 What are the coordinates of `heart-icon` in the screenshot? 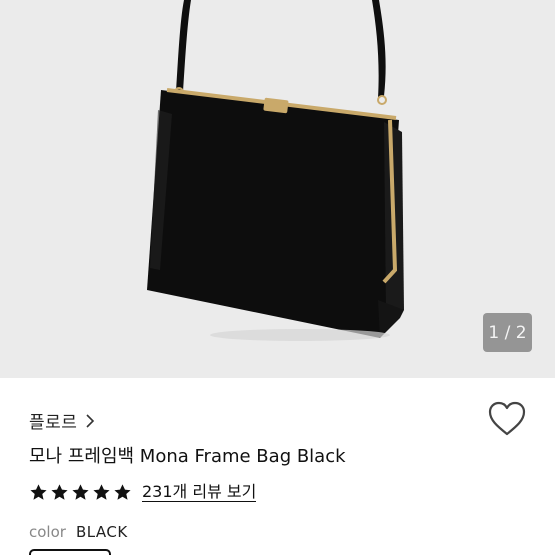 It's located at (507, 419).